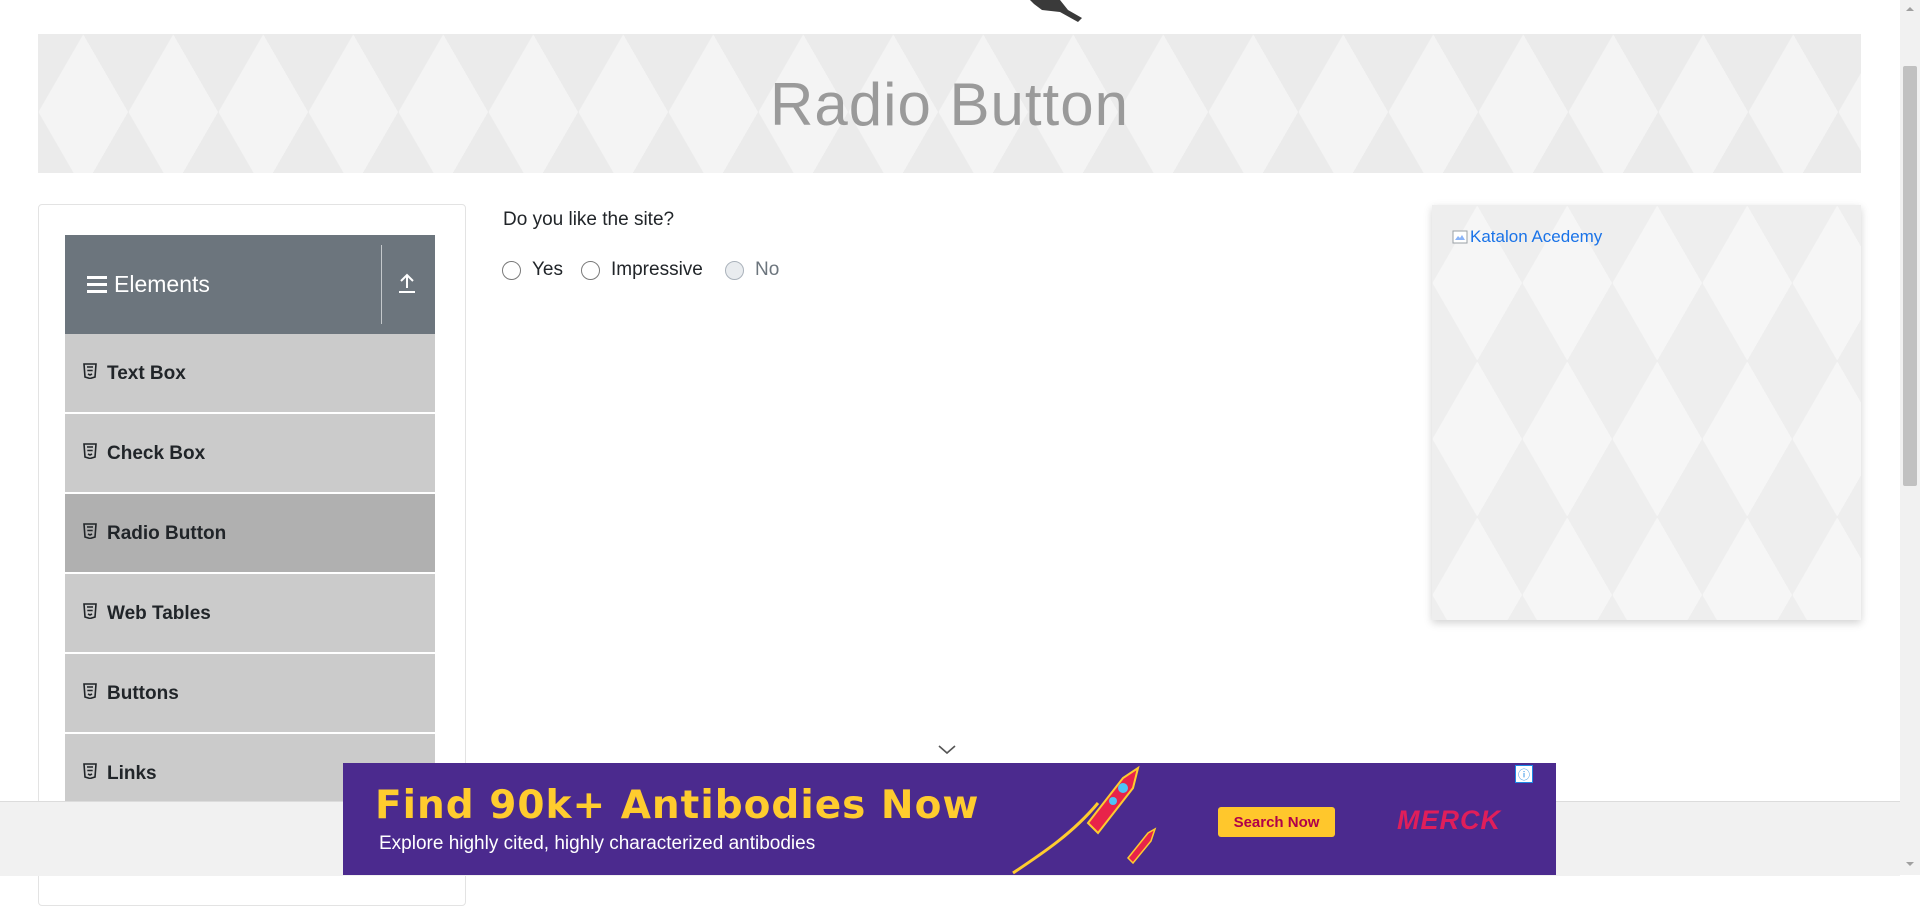  Describe the element at coordinates (250, 284) in the screenshot. I see `elements-group-header: Elements` at that location.